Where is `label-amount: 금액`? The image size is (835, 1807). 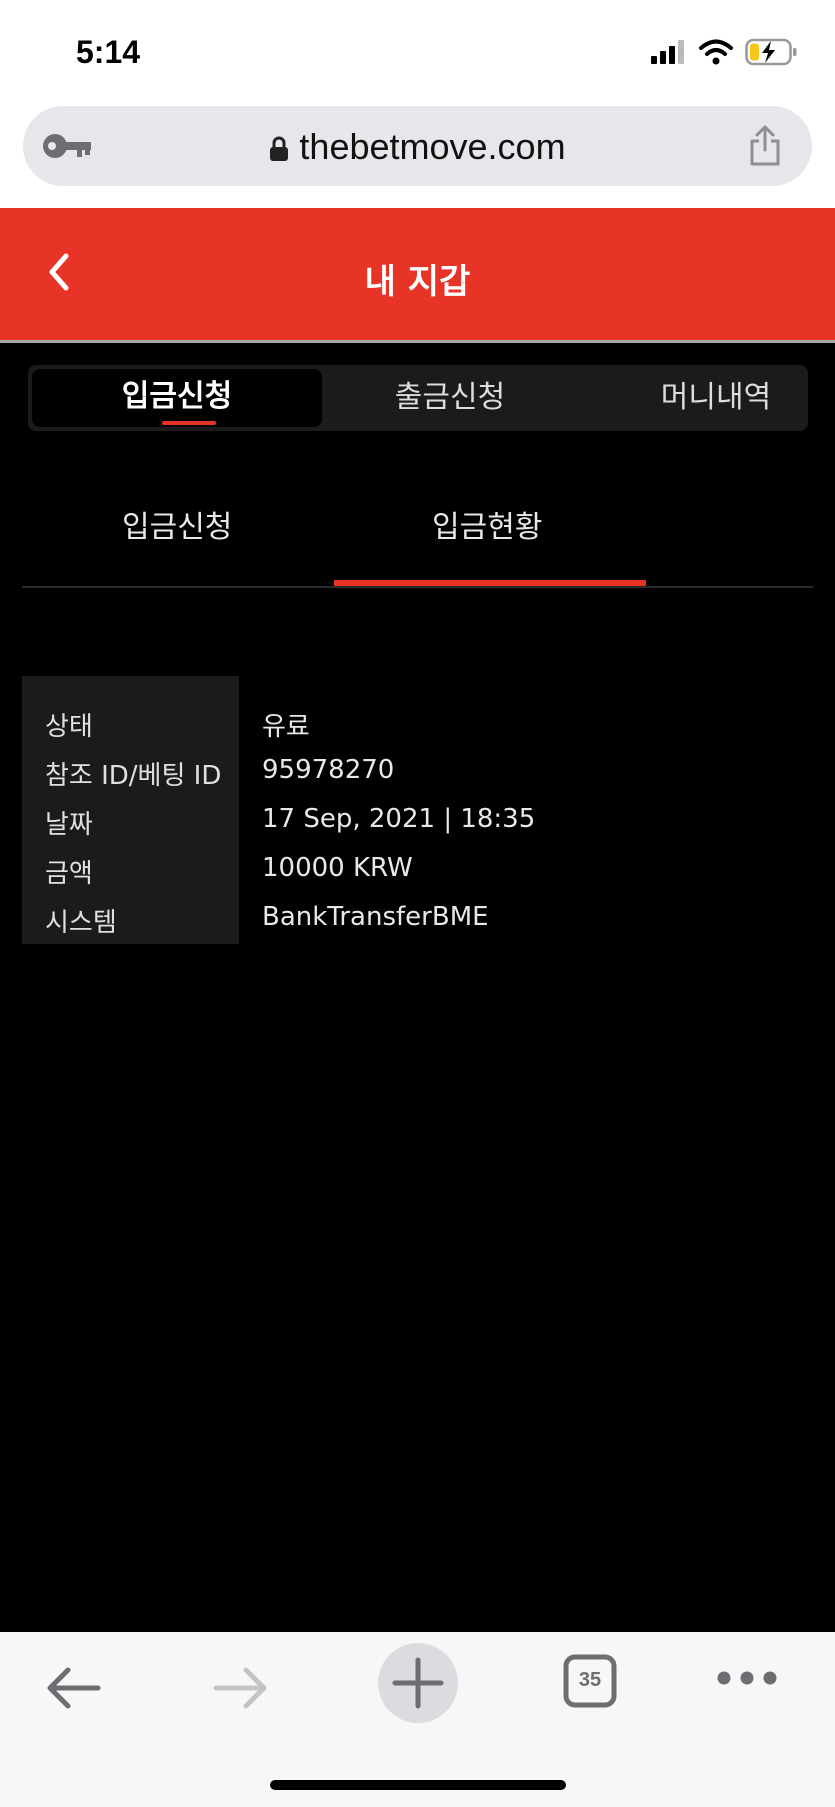 label-amount: 금액 is located at coordinates (69, 874).